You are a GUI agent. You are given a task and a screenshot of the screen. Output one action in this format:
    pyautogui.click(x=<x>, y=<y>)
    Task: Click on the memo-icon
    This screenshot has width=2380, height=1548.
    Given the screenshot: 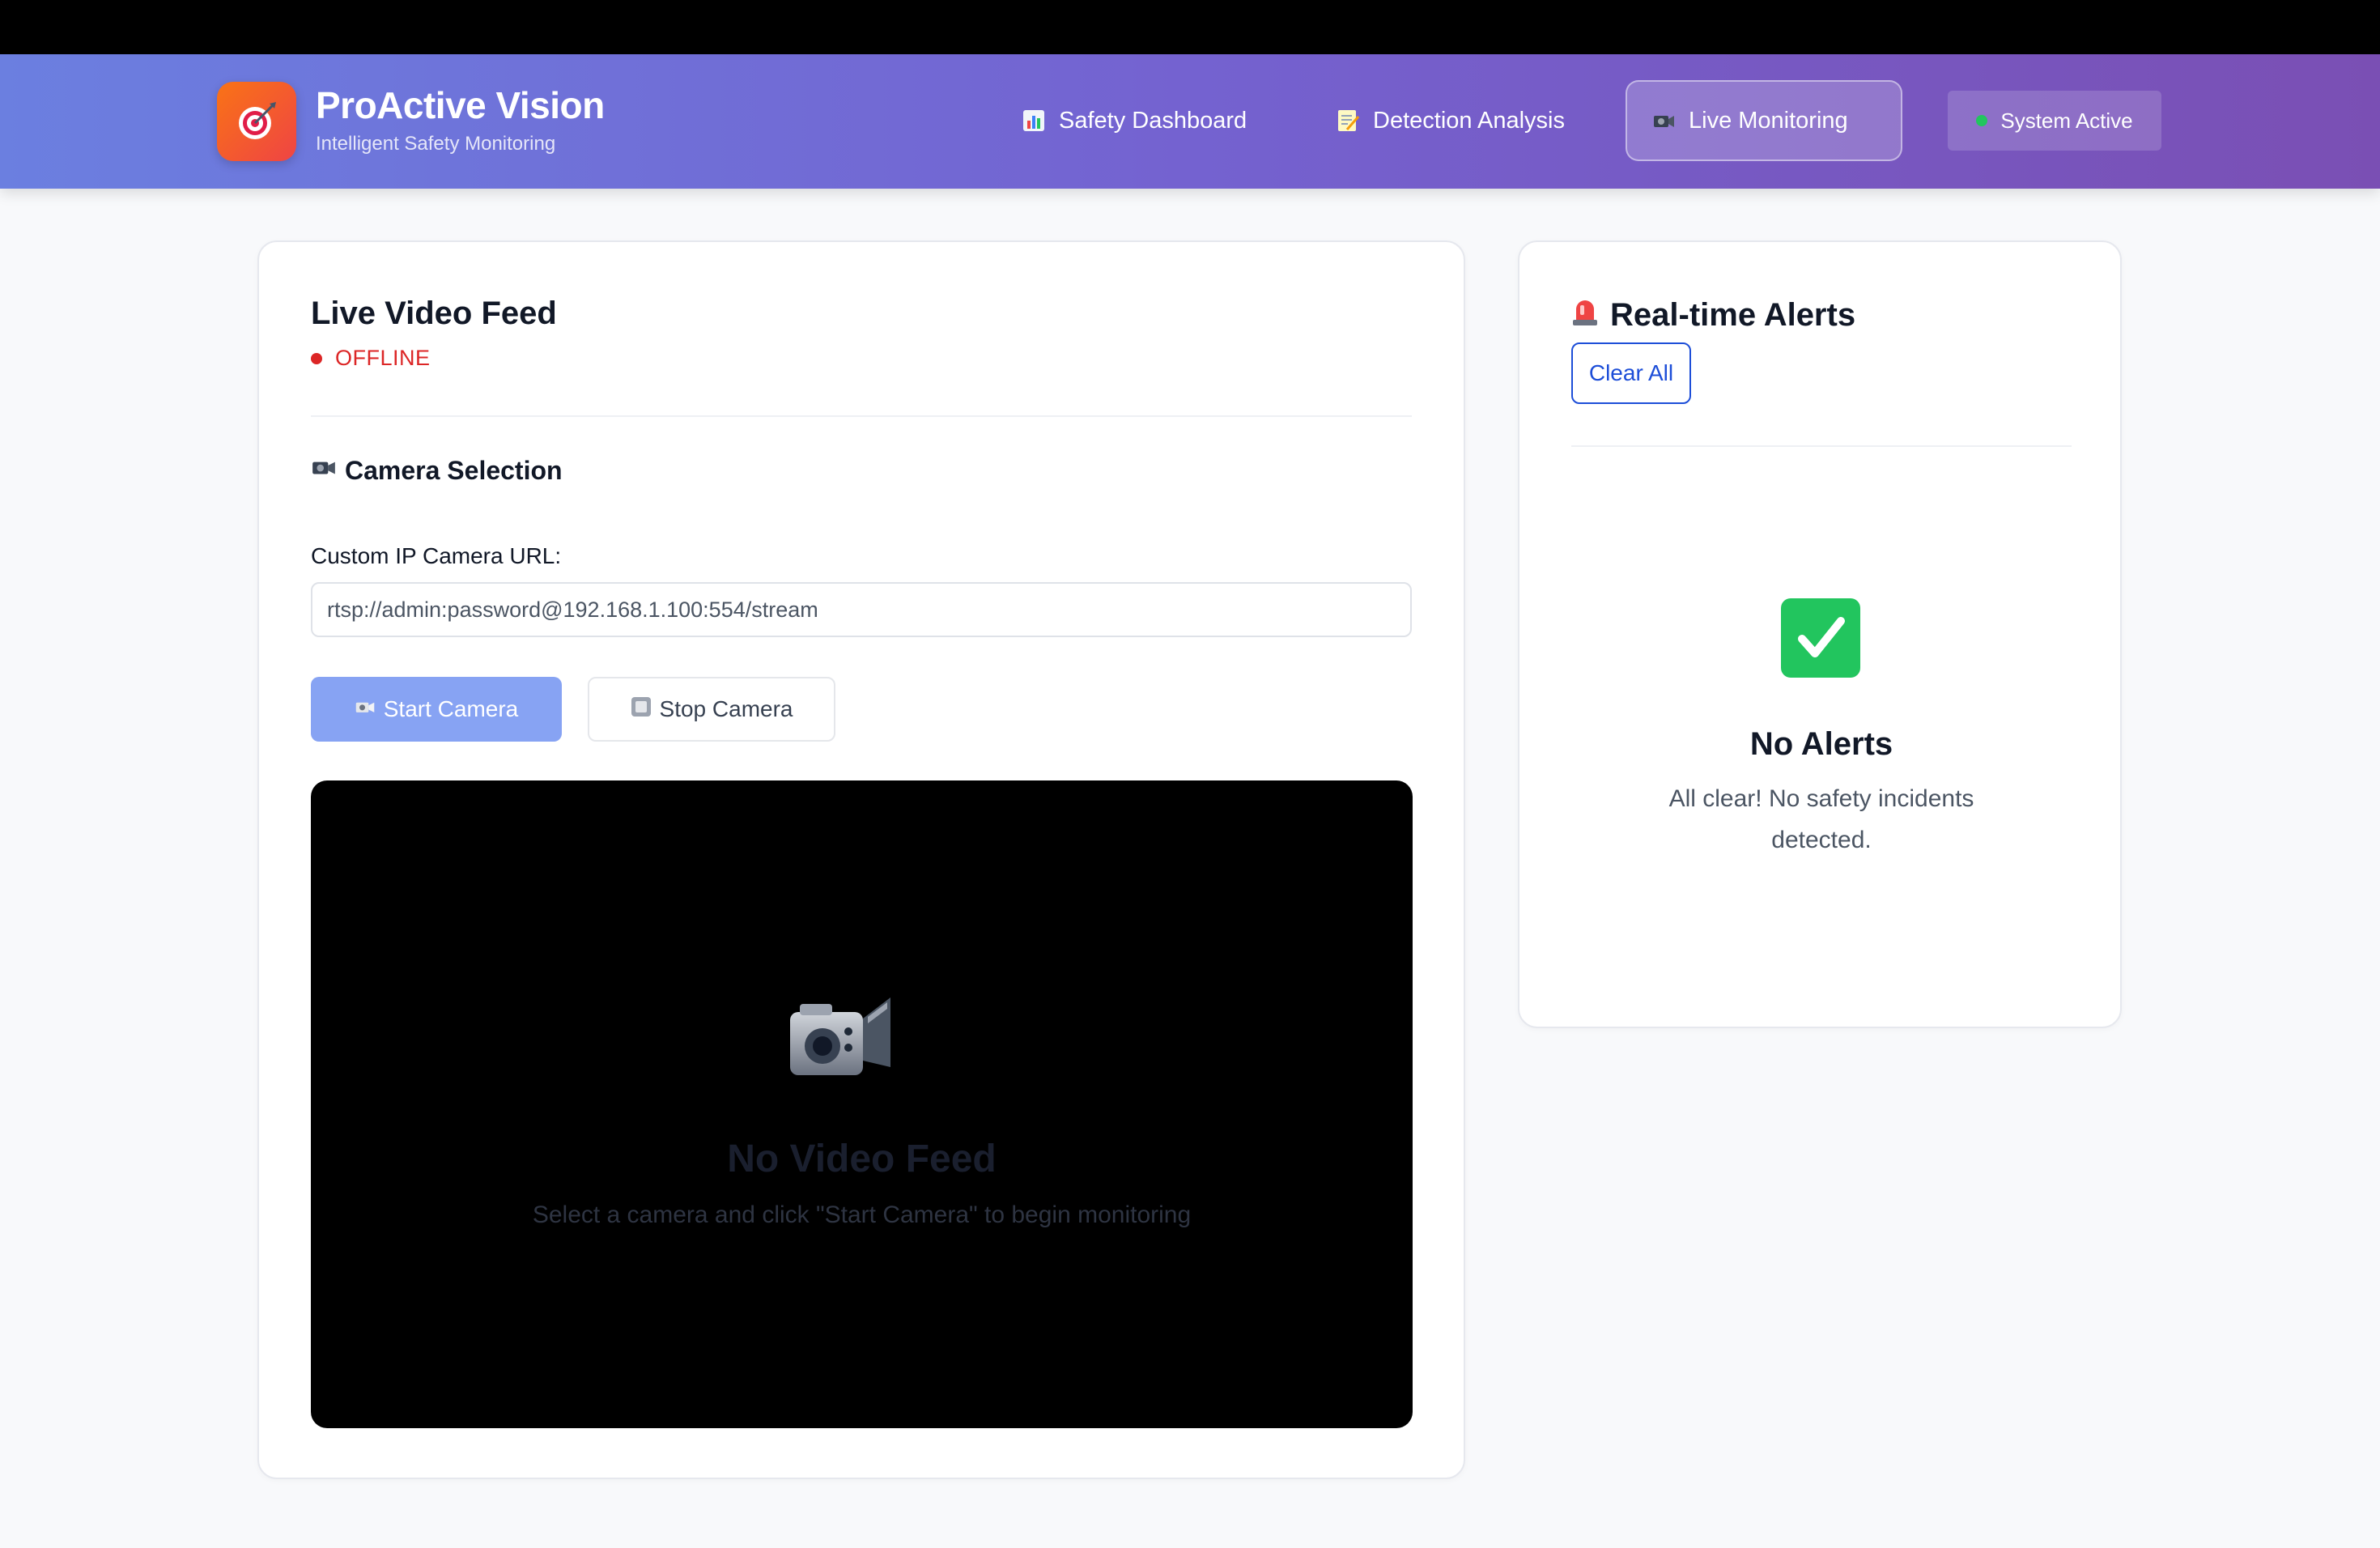 What is the action you would take?
    pyautogui.click(x=1348, y=121)
    